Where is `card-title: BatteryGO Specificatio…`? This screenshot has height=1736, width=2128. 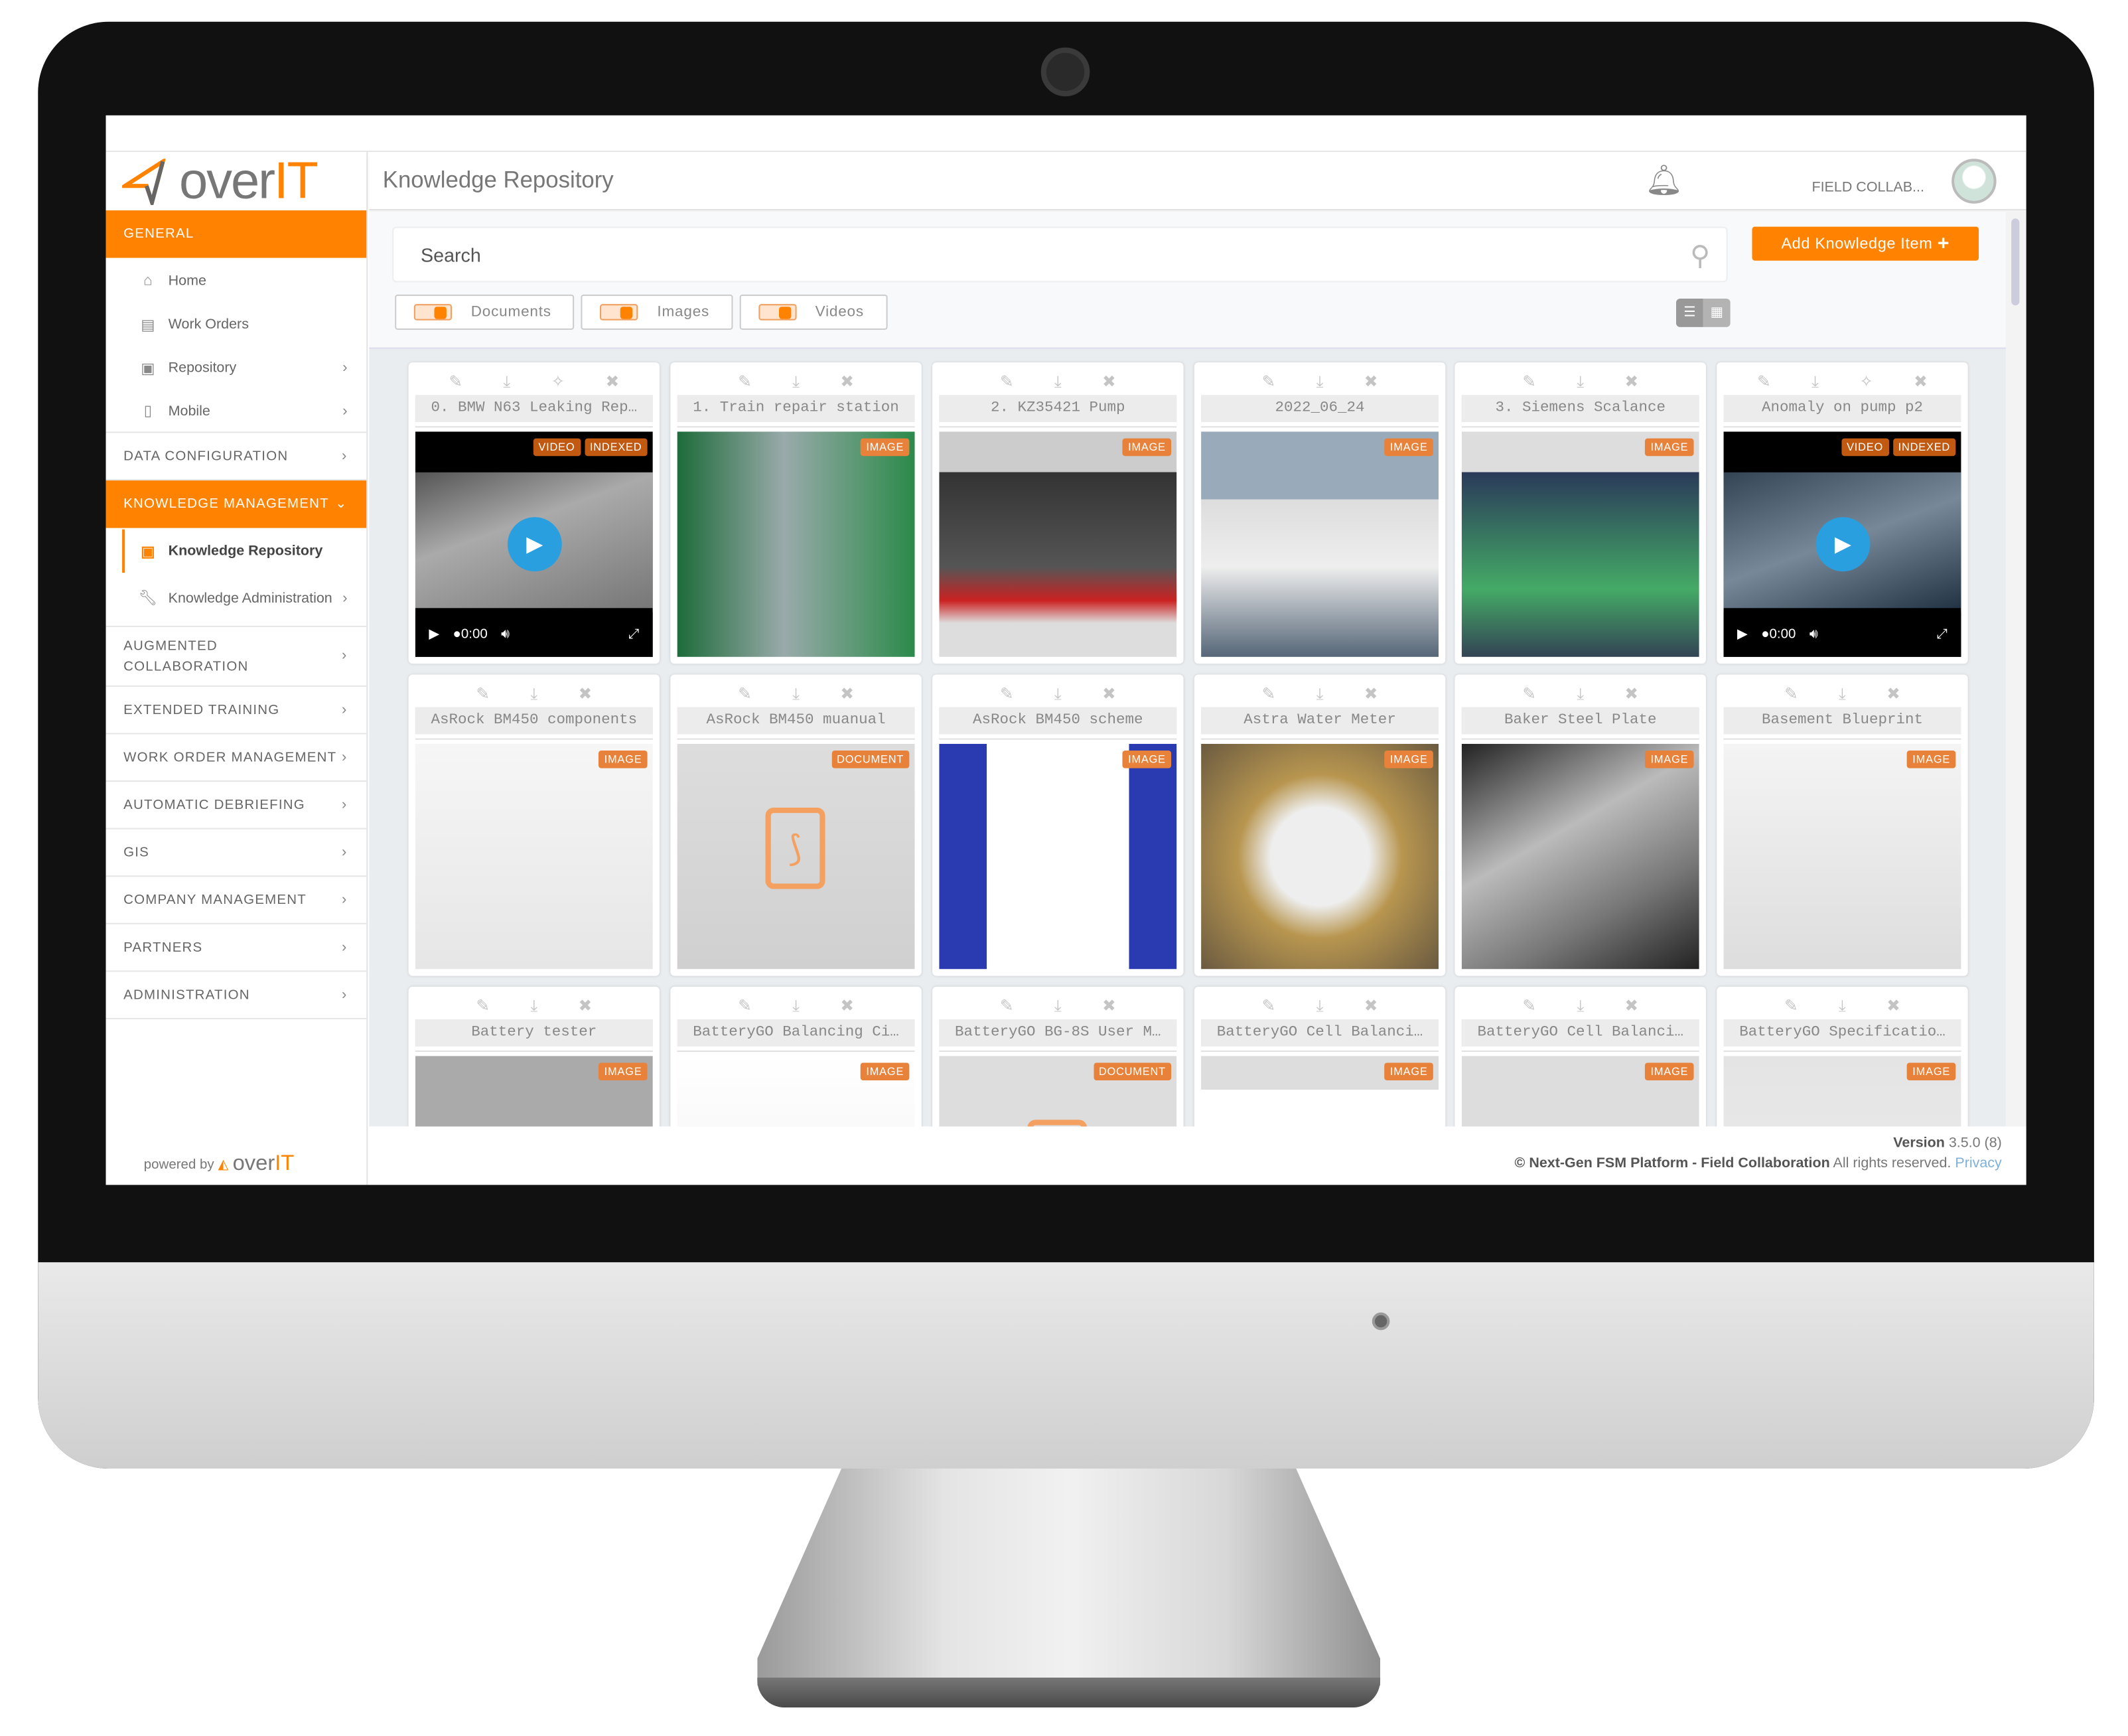
card-title: BatteryGO Specificatio… is located at coordinates (1842, 1035).